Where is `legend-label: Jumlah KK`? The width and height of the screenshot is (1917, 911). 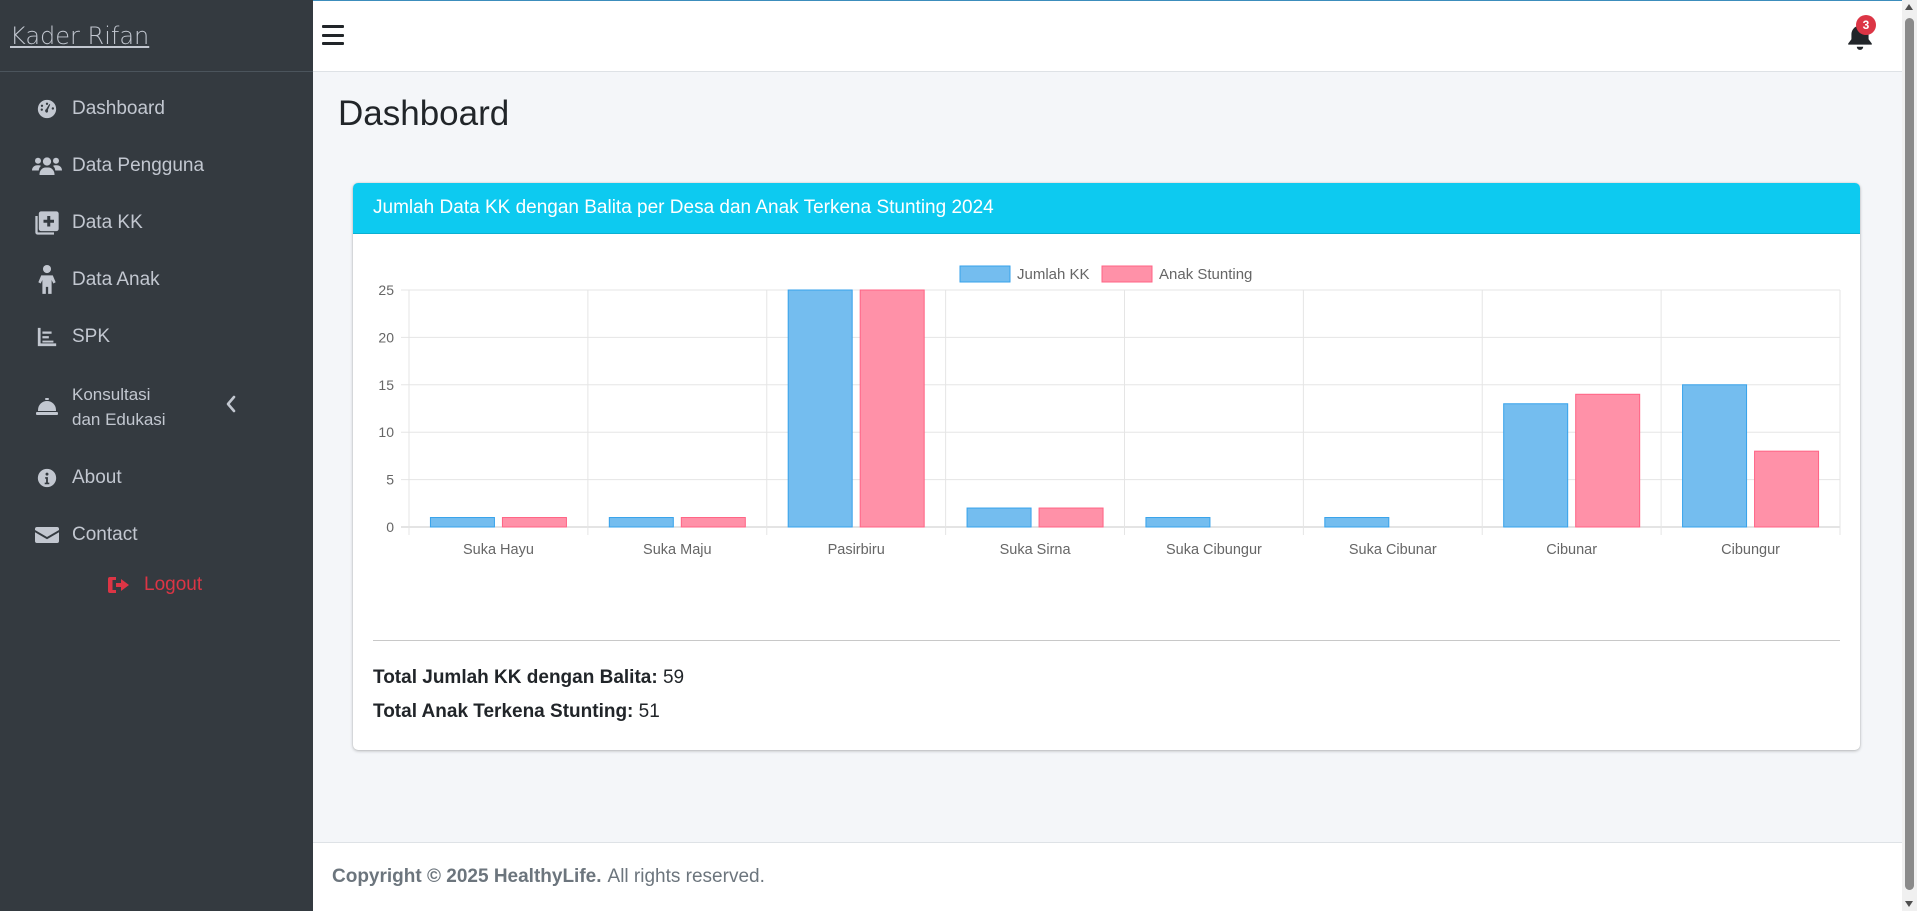
legend-label: Jumlah KK is located at coordinates (1053, 274).